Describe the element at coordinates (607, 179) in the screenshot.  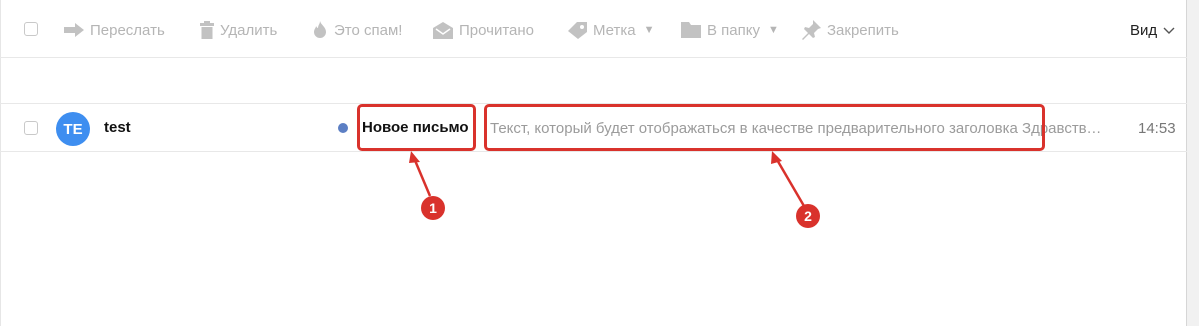
I see `annotation-arrows` at that location.